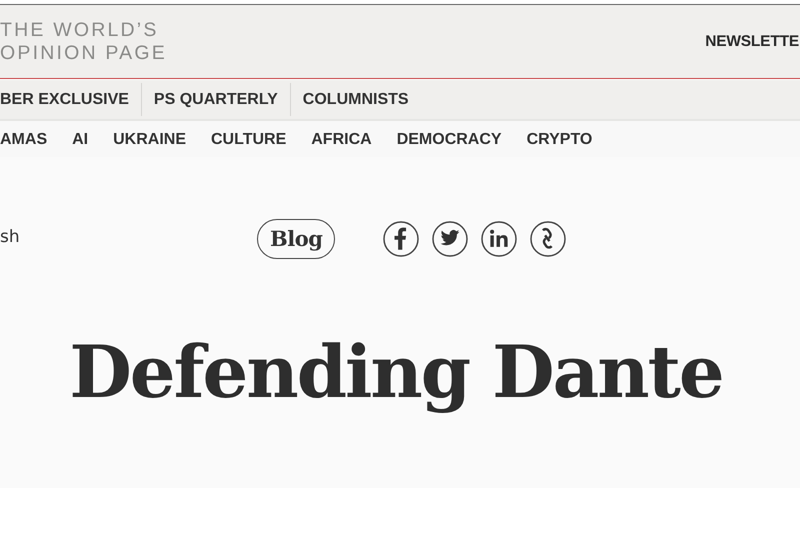 The height and width of the screenshot is (546, 800). I want to click on topic-link: UKRAINE, so click(149, 139).